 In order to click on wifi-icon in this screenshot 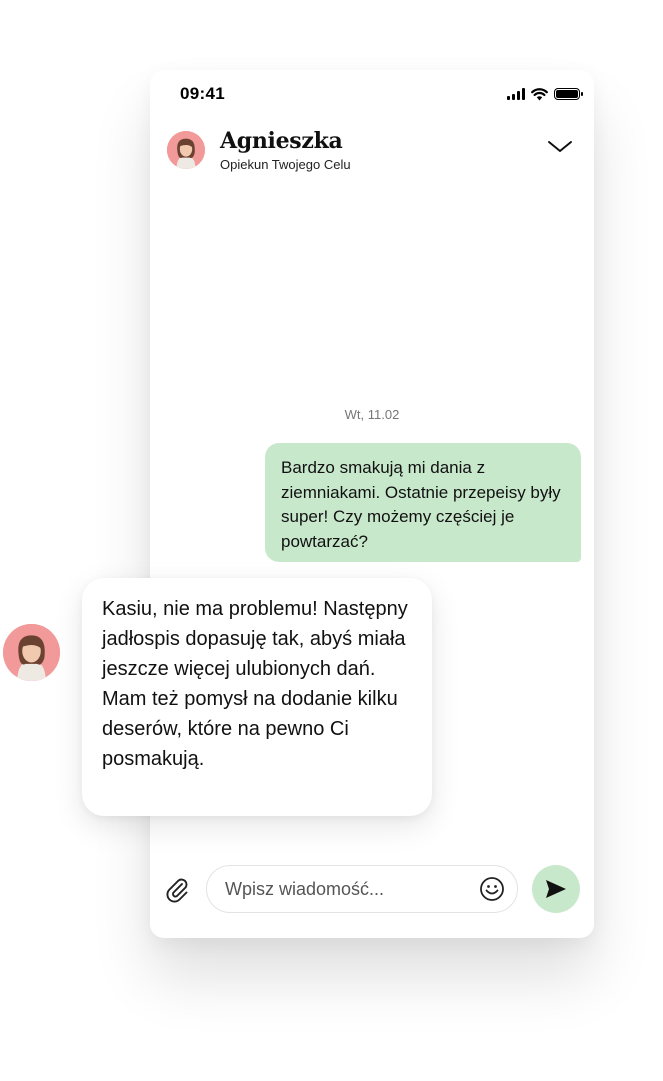, I will do `click(539, 93)`.